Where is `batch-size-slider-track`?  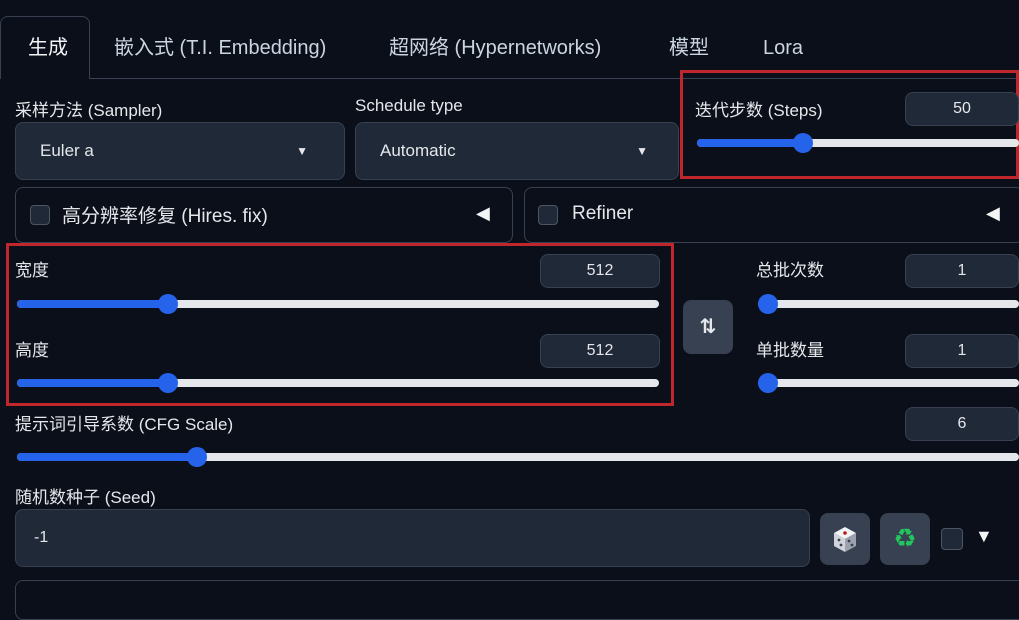 batch-size-slider-track is located at coordinates (888, 383).